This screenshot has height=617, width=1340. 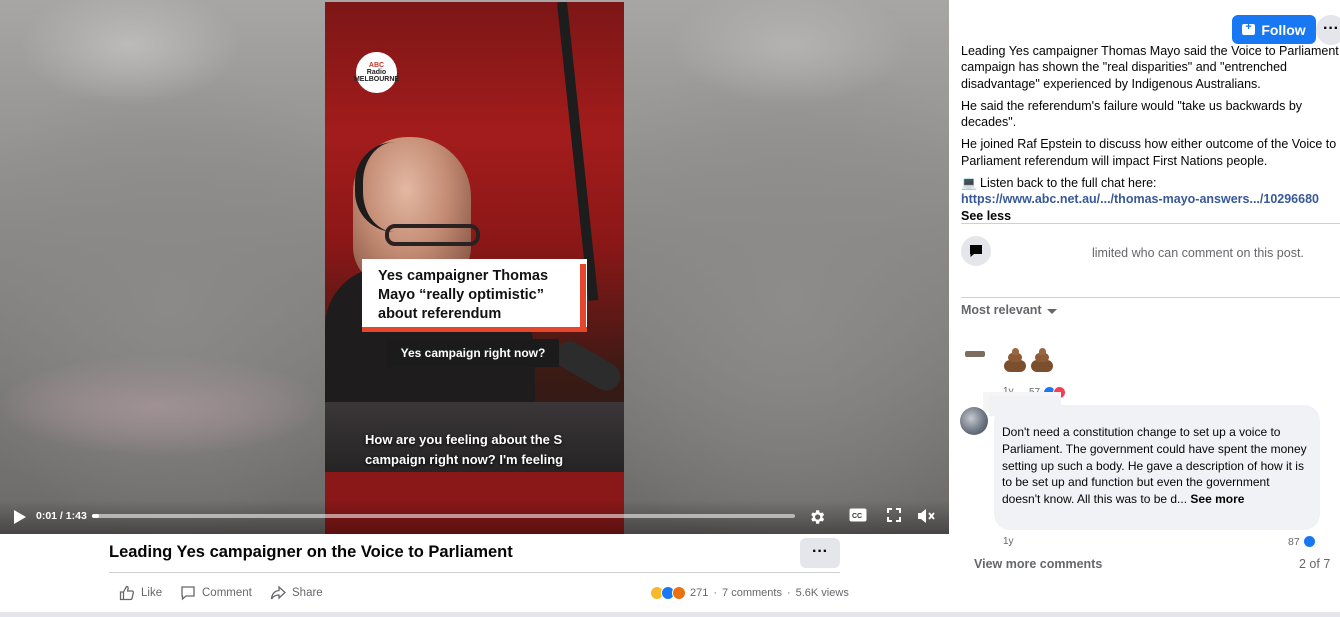 I want to click on more-options-button: ···, so click(x=1328, y=30).